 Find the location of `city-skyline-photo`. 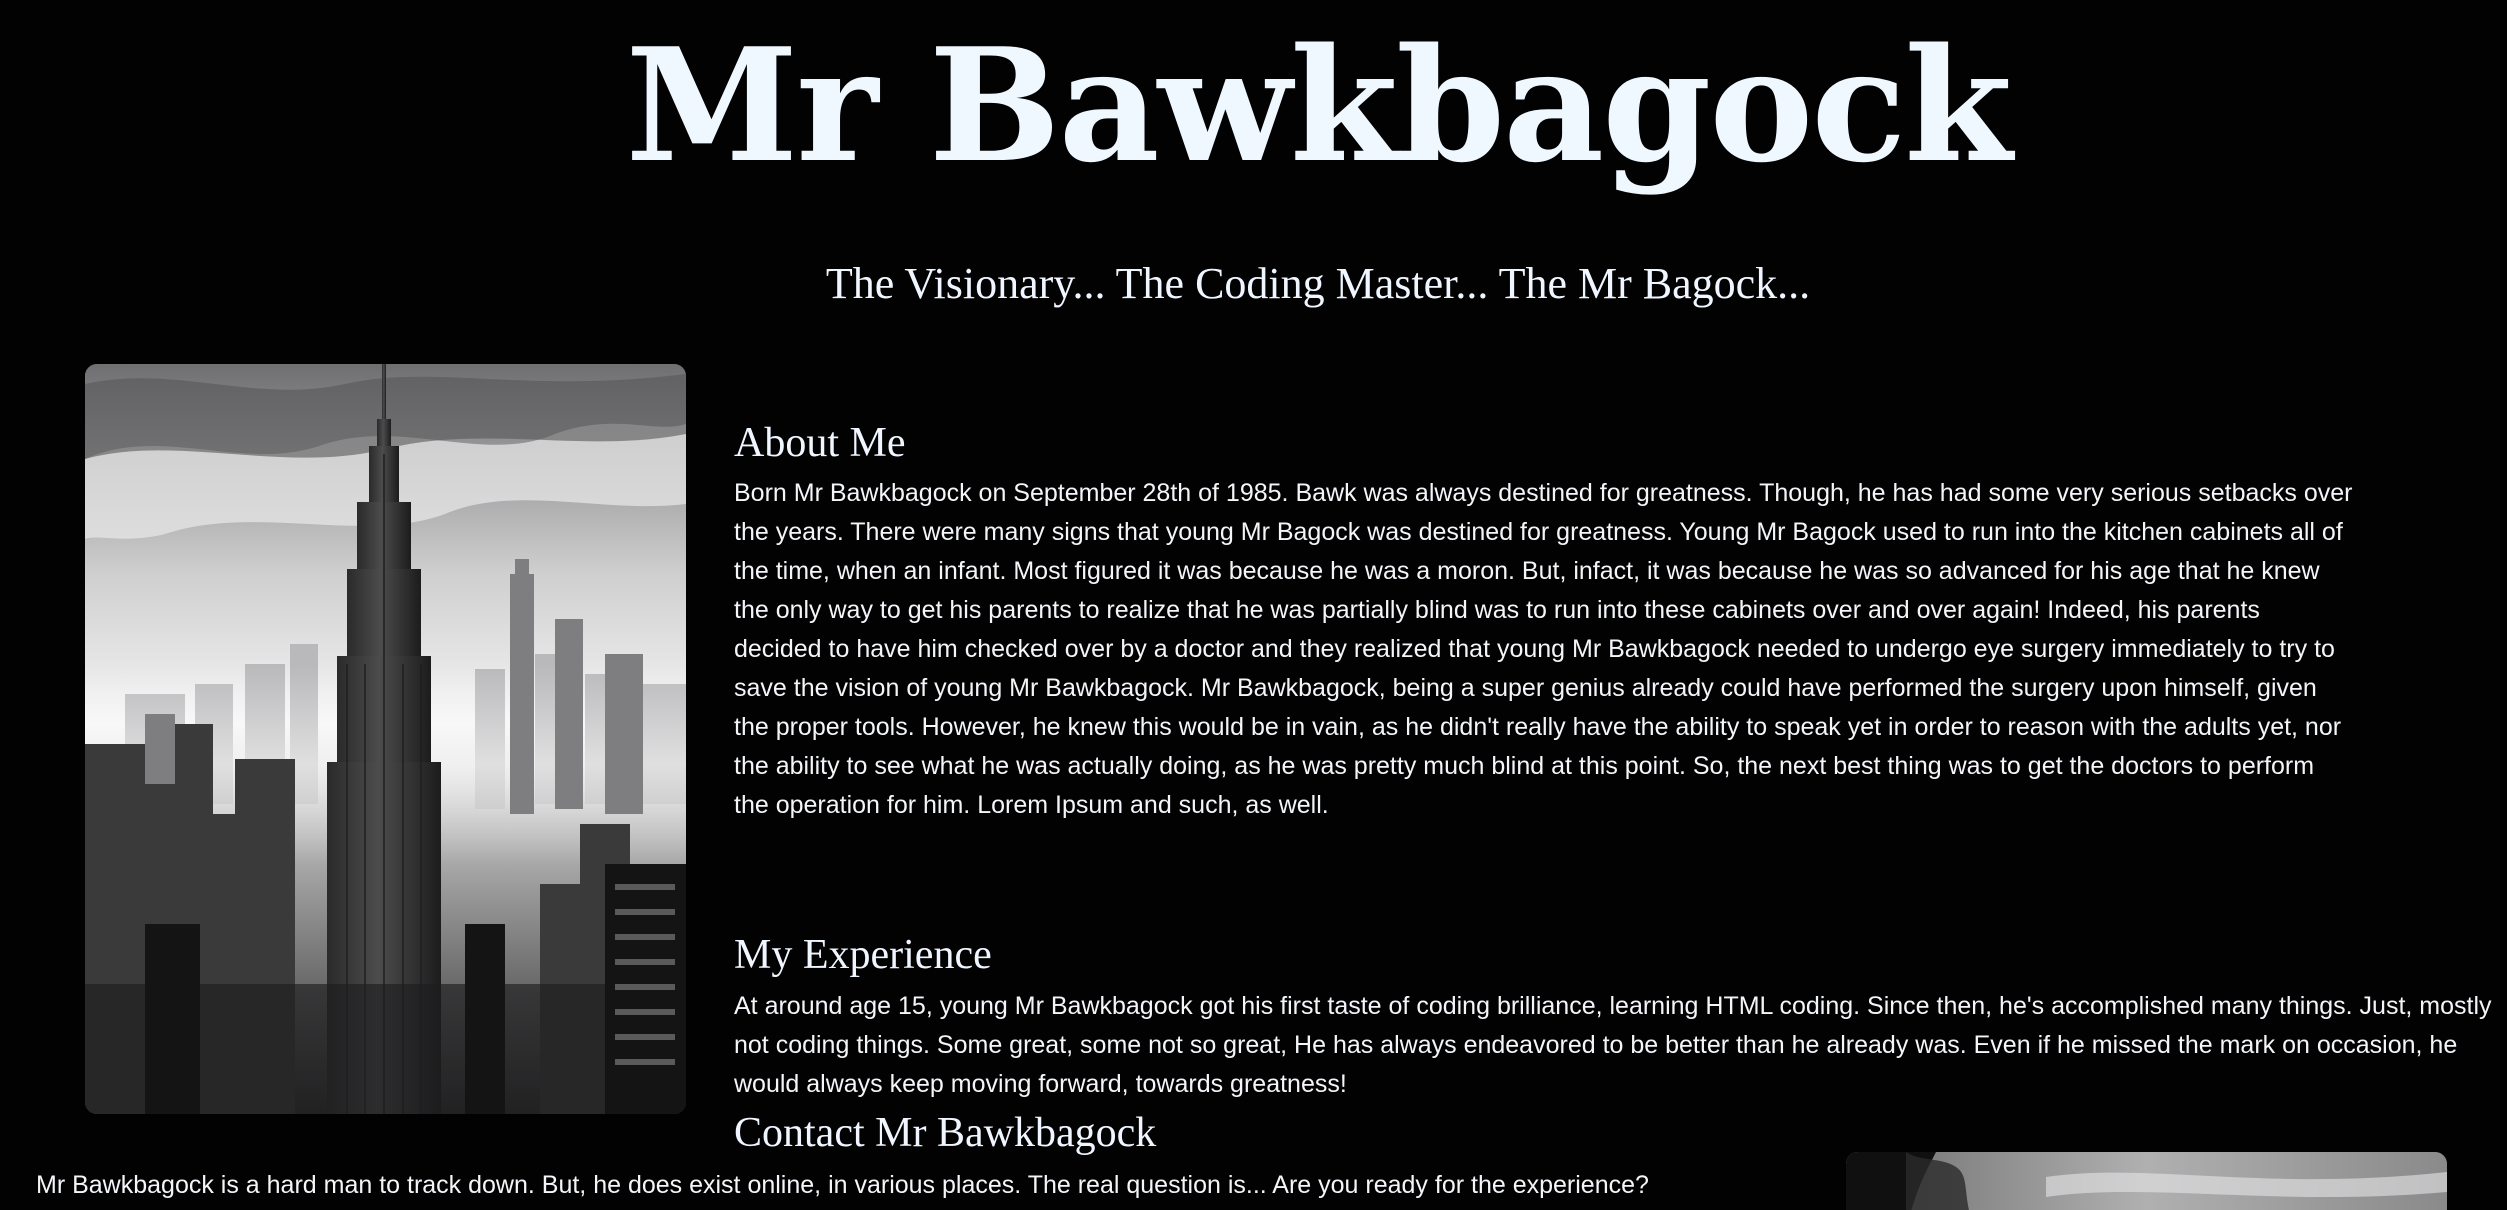

city-skyline-photo is located at coordinates (385, 739).